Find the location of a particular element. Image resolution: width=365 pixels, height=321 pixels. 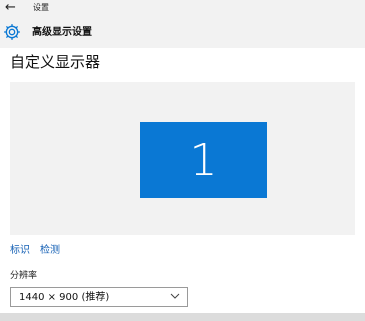

chevron-down-icon is located at coordinates (175, 296).